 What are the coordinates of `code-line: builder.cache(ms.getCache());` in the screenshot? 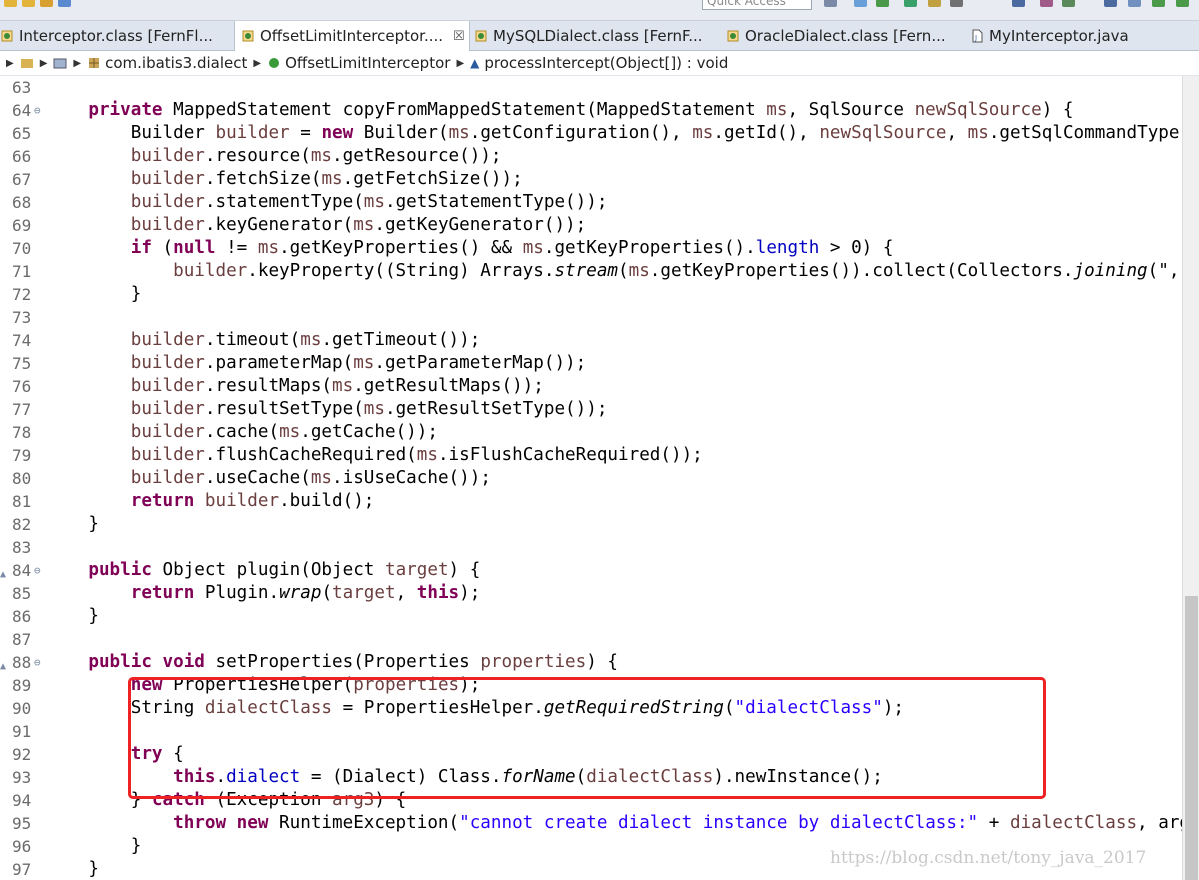 It's located at (242, 432).